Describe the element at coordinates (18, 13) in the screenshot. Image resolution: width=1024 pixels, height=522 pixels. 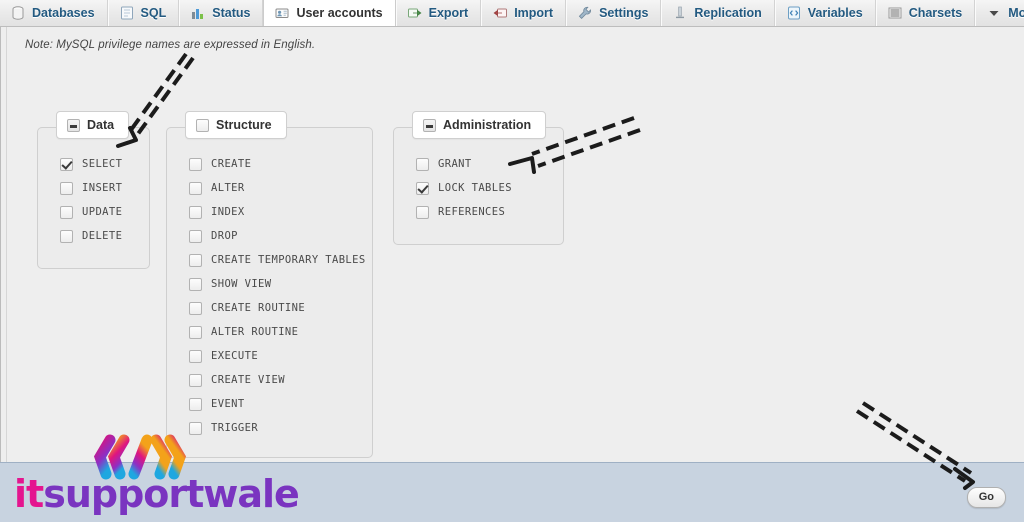
I see `database-icon` at that location.